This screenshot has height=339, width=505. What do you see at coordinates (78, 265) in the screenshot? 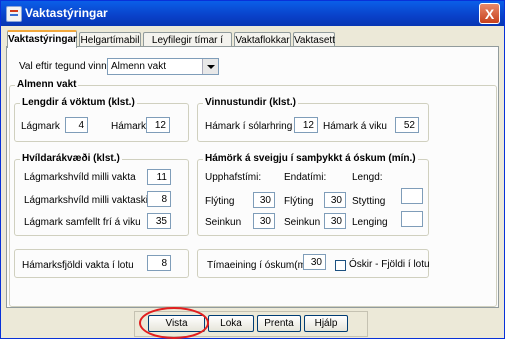
I see `max-shifts-label: Hámarksfjöldi vakta í lotu` at bounding box center [78, 265].